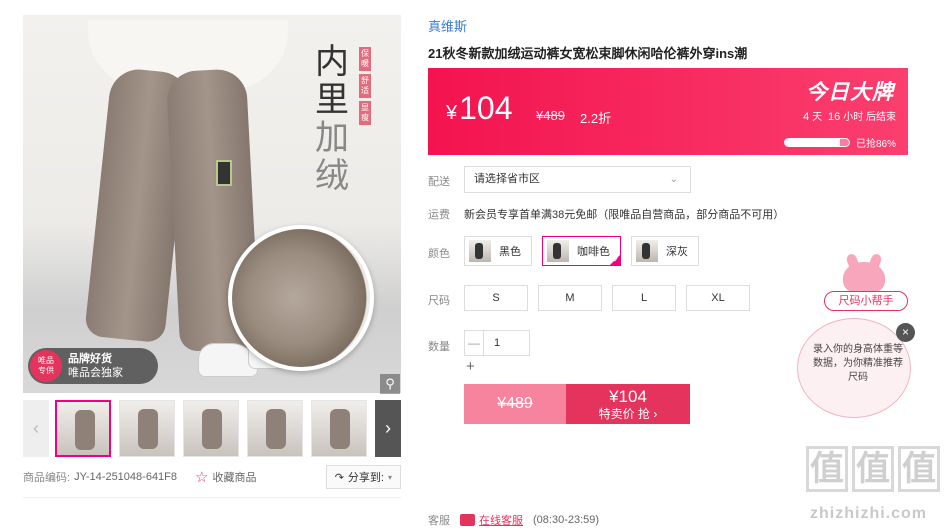 The image size is (951, 530). What do you see at coordinates (447, 25) in the screenshot?
I see `brand-link: 真维斯` at bounding box center [447, 25].